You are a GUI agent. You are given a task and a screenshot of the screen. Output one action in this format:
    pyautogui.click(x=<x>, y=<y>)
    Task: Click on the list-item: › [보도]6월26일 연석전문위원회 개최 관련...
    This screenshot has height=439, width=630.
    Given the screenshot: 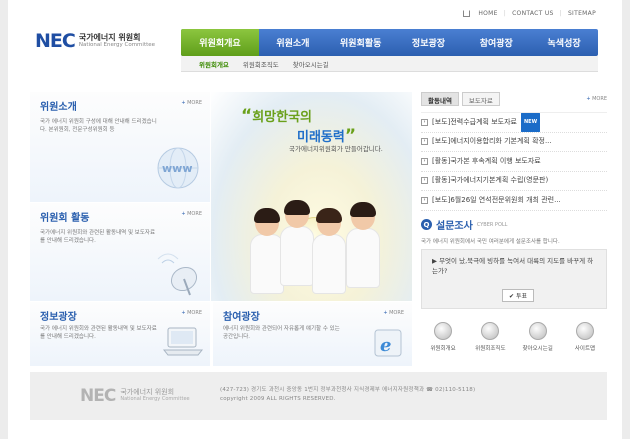 What is the action you would take?
    pyautogui.click(x=514, y=201)
    